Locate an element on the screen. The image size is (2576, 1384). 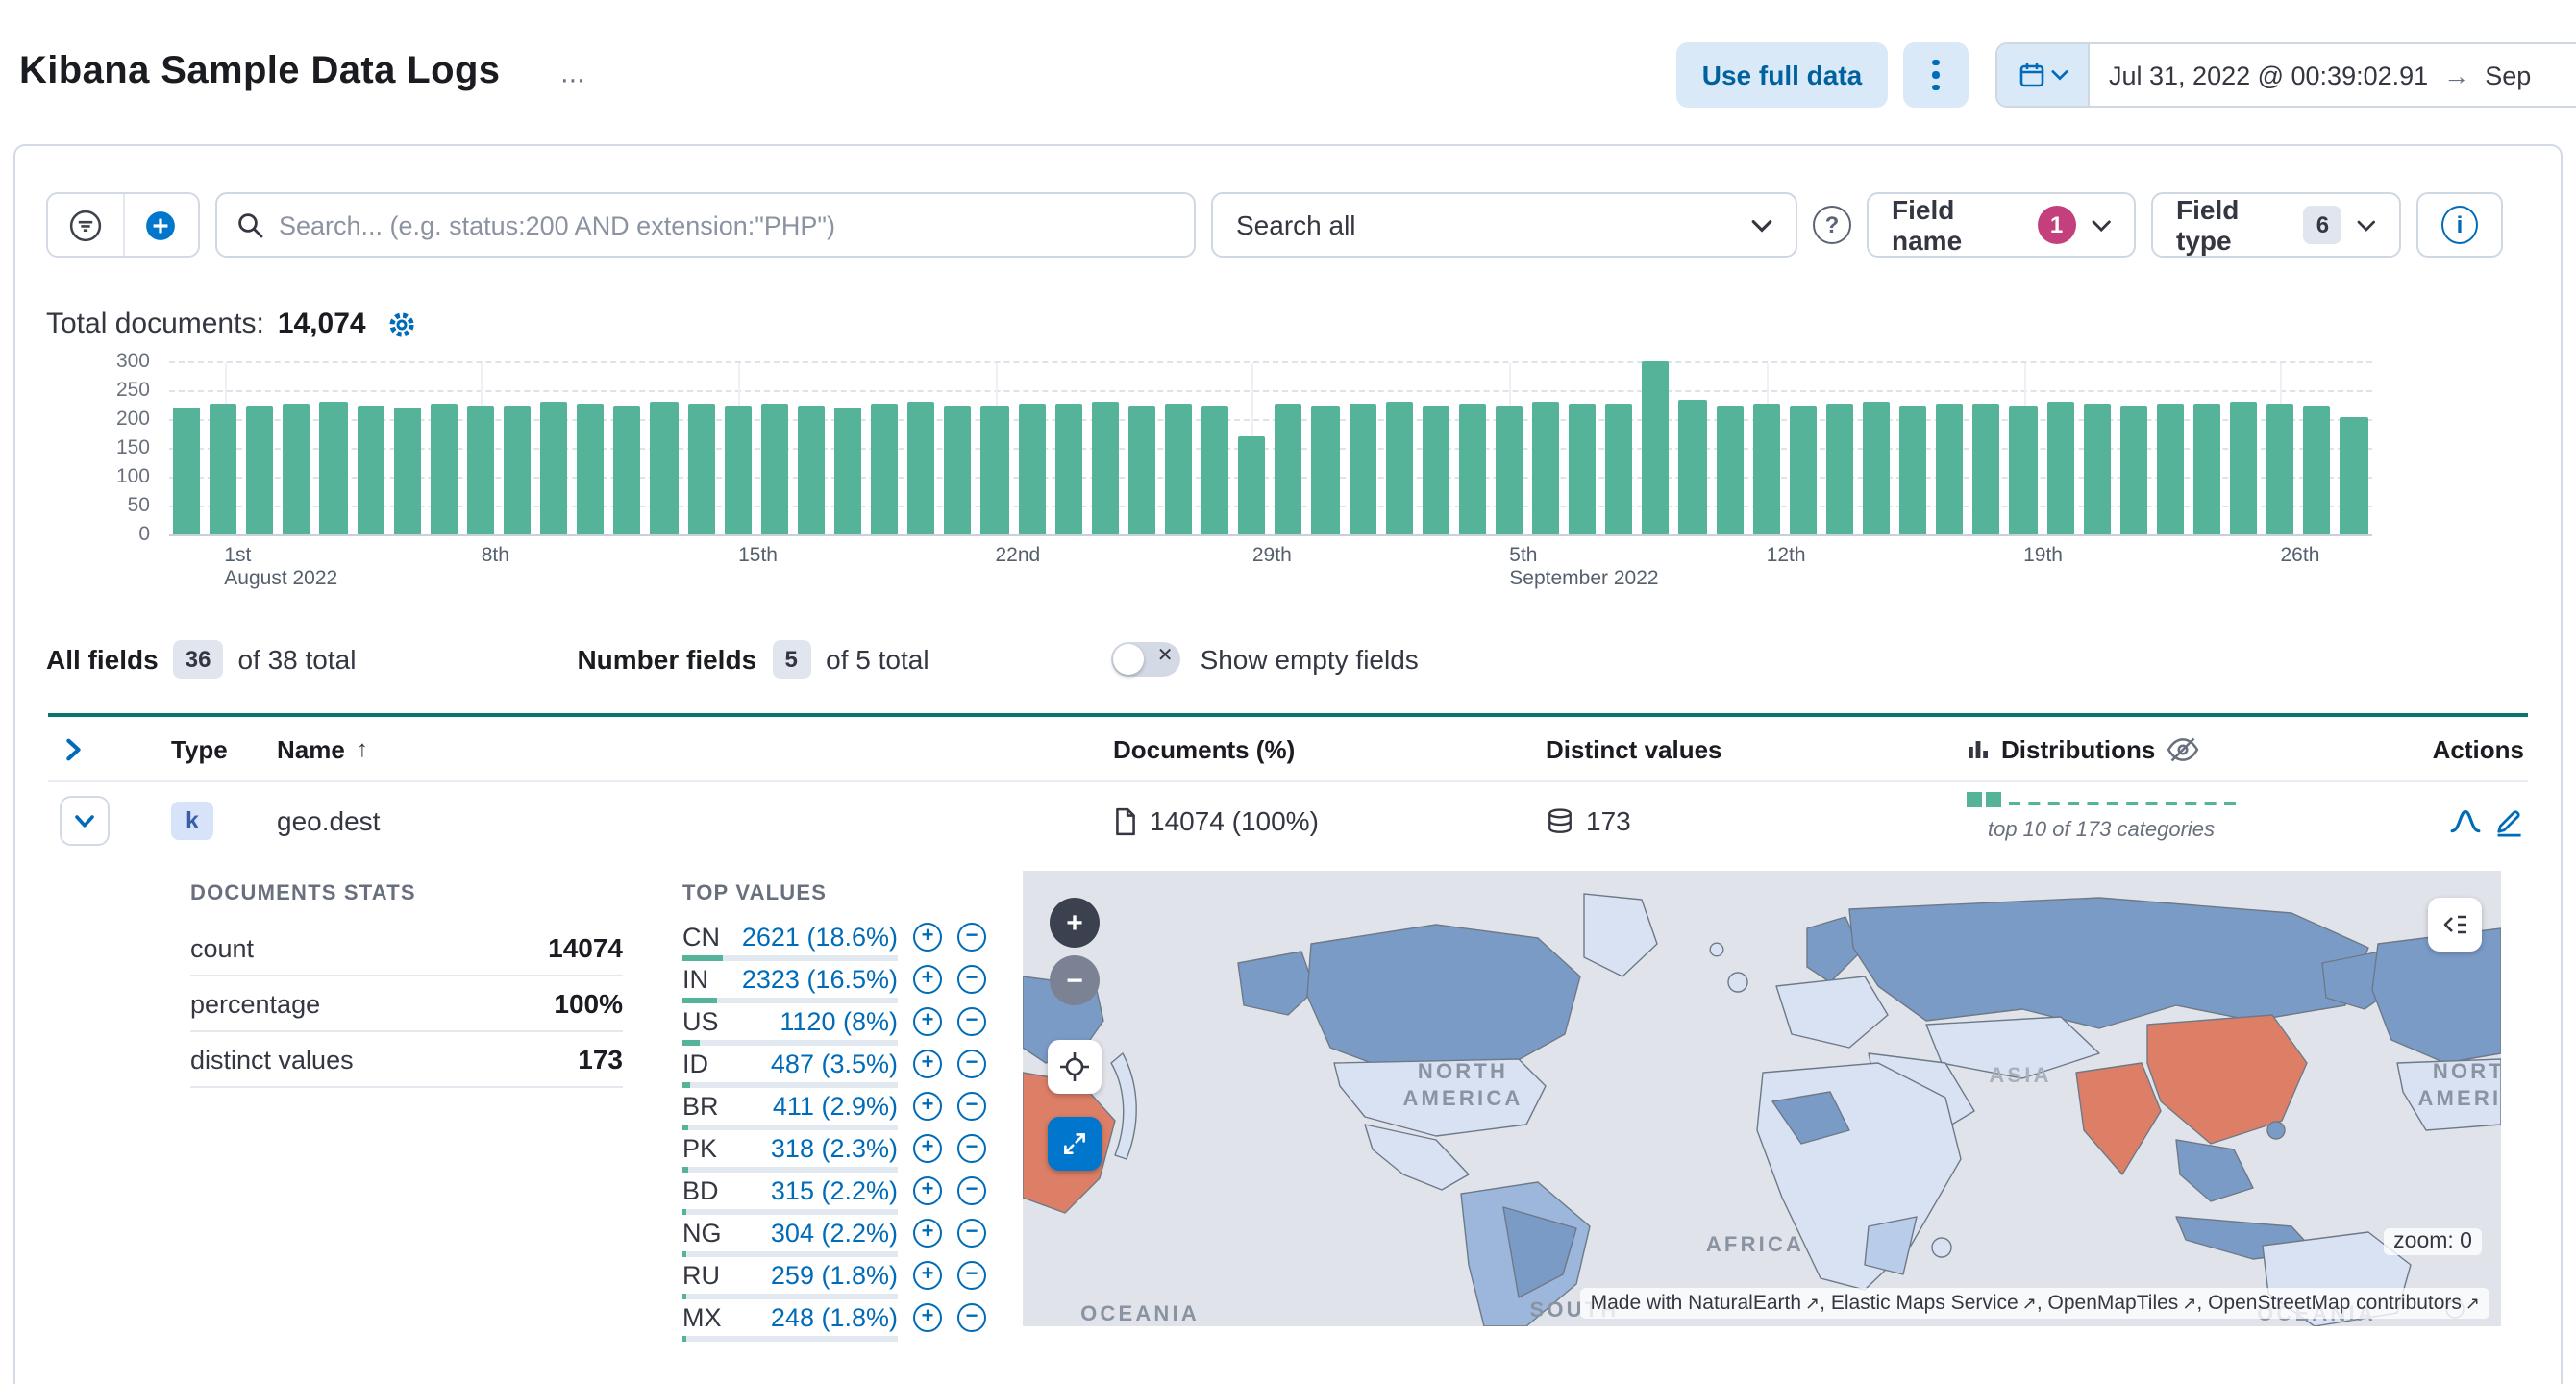
date-range-display: Jul 31, 2022 @ 00:39:02.91 → Sep is located at coordinates (2333, 75).